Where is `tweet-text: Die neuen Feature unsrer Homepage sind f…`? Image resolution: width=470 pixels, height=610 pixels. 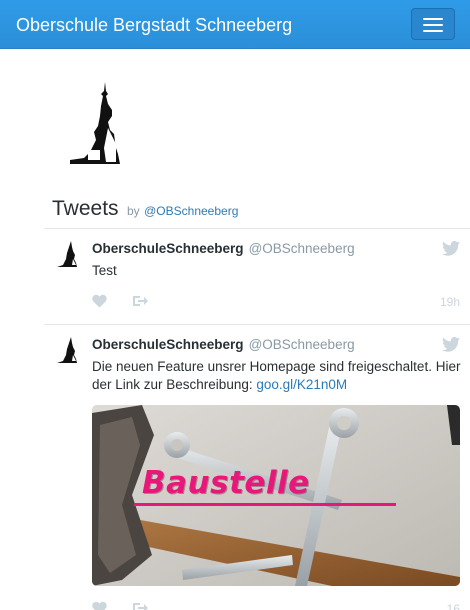
tweet-text: Die neuen Feature unsrer Homepage sind f… is located at coordinates (278, 376).